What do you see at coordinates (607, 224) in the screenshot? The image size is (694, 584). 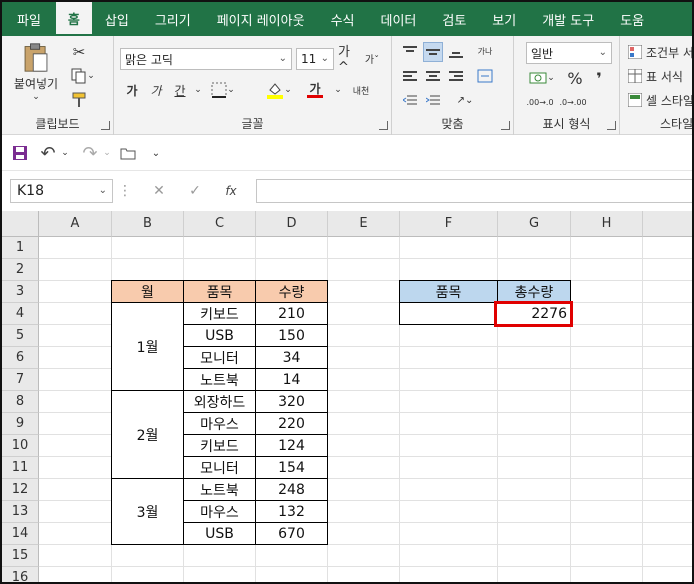 I see `column-header-h: H` at bounding box center [607, 224].